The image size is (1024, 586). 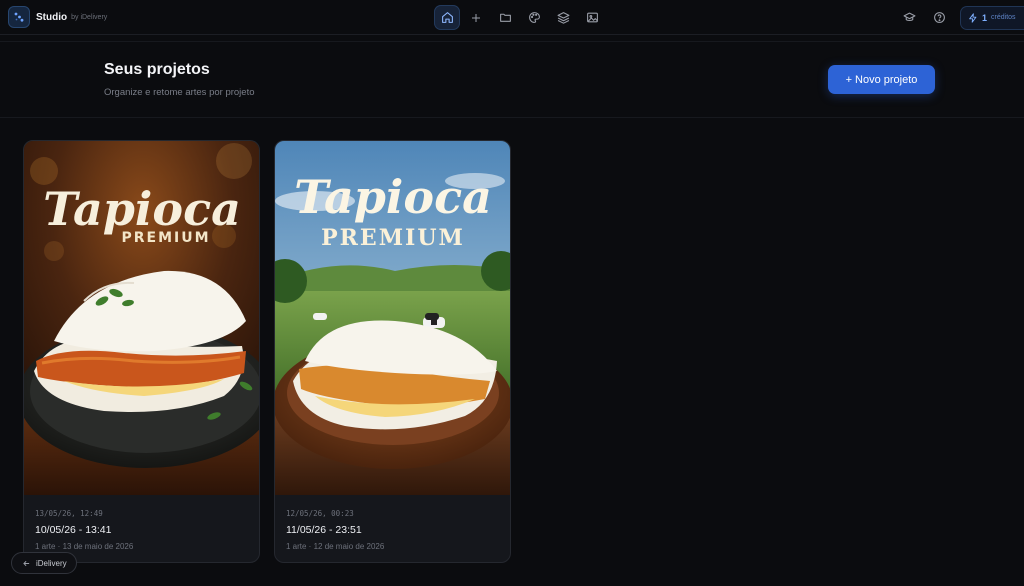 I want to click on graduation-cap-icon, so click(x=909, y=17).